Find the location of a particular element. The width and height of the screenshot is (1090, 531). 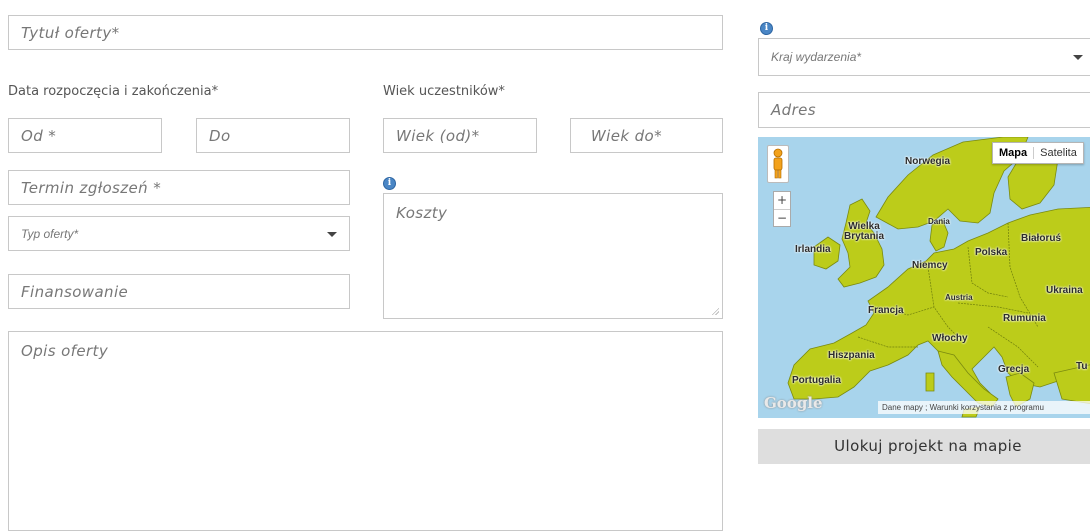

country-select: Kraj wydarzenia* is located at coordinates (924, 57).